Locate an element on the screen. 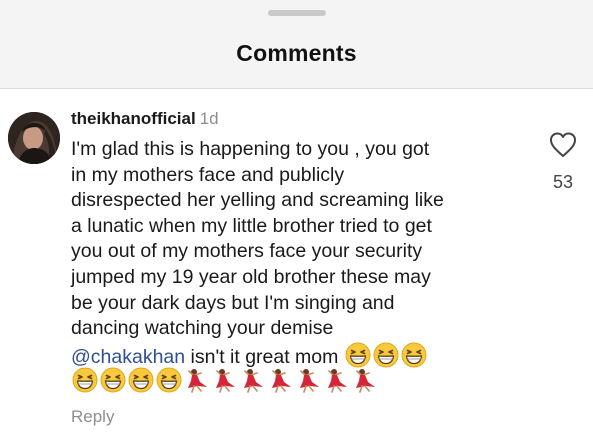 The width and height of the screenshot is (593, 440). comment-meta: theikhanofficial 1d is located at coordinates (301, 119).